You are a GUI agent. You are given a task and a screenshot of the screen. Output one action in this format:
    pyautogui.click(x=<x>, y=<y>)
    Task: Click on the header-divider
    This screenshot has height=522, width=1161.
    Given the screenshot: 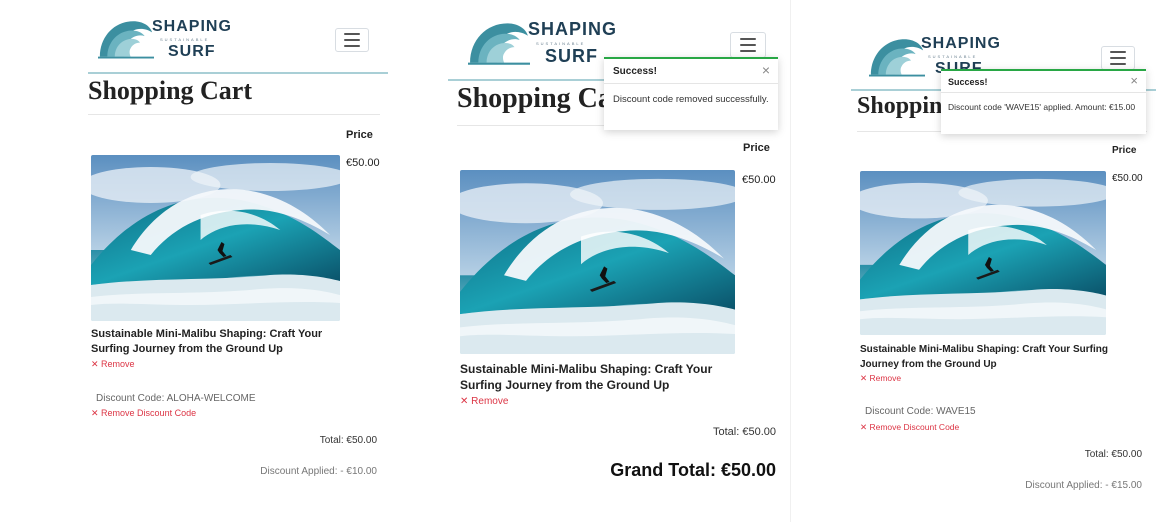 What is the action you would take?
    pyautogui.click(x=238, y=73)
    